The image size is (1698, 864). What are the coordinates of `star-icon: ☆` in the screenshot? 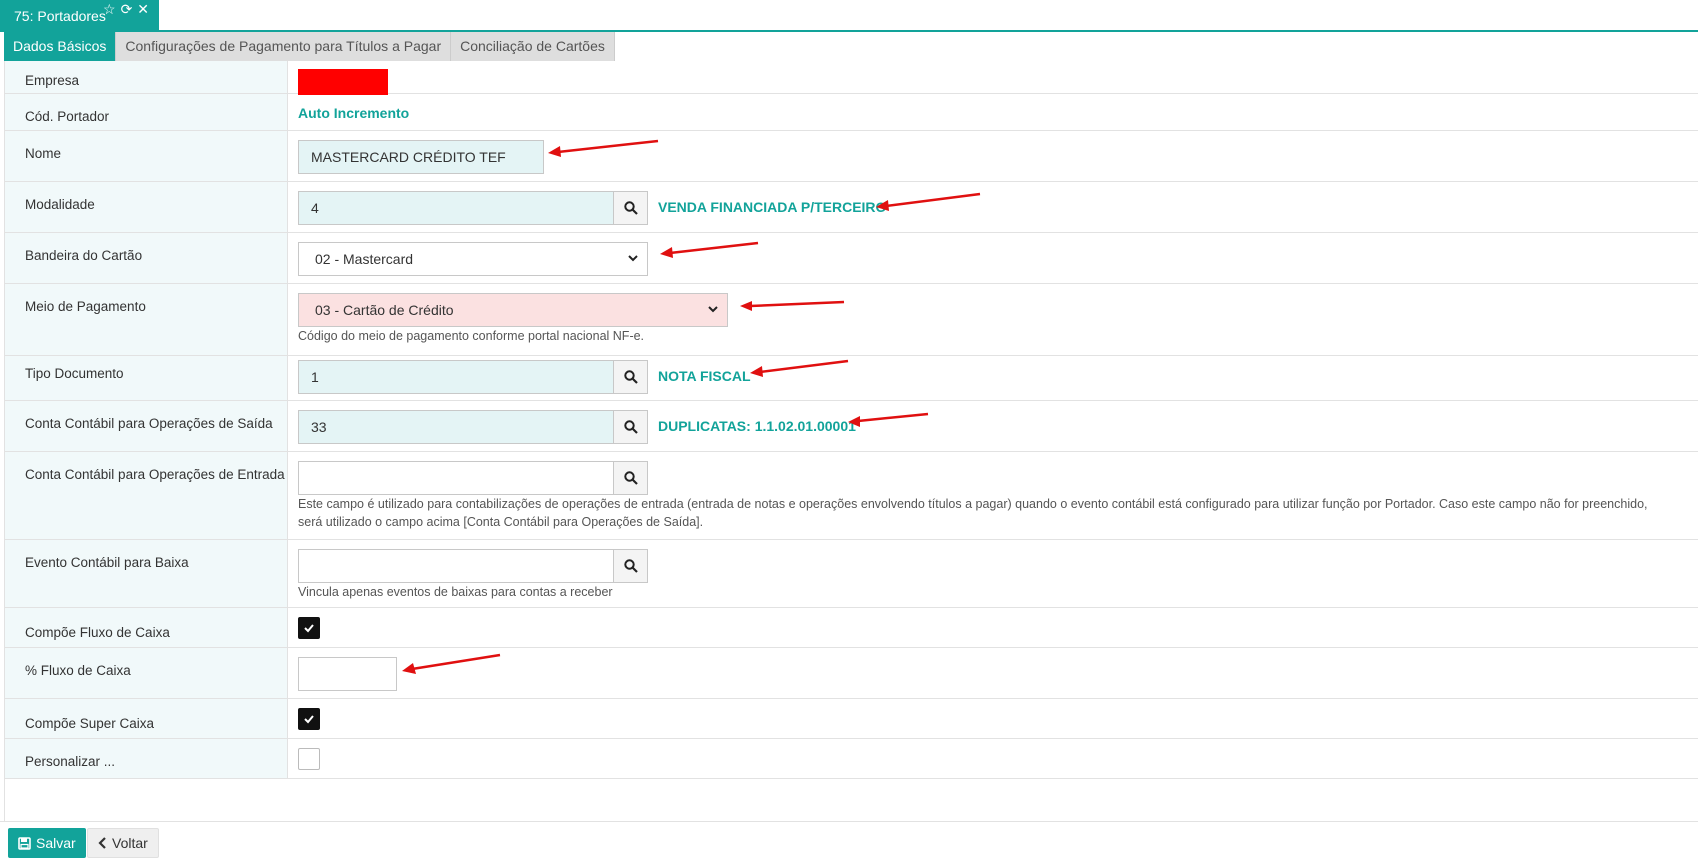 It's located at (112, 9).